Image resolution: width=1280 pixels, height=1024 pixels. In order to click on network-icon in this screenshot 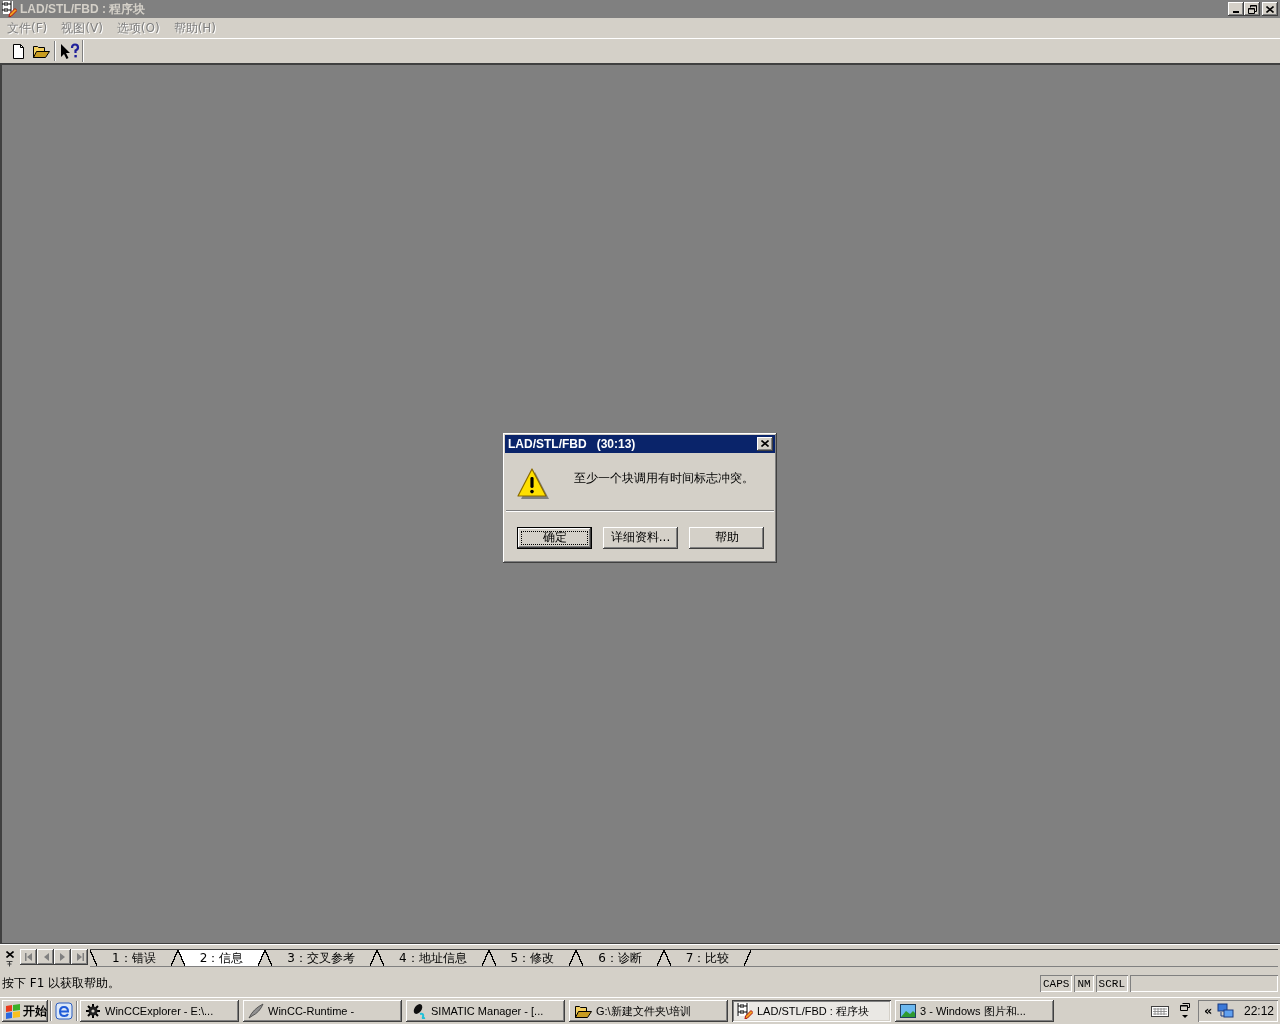, I will do `click(1226, 1011)`.